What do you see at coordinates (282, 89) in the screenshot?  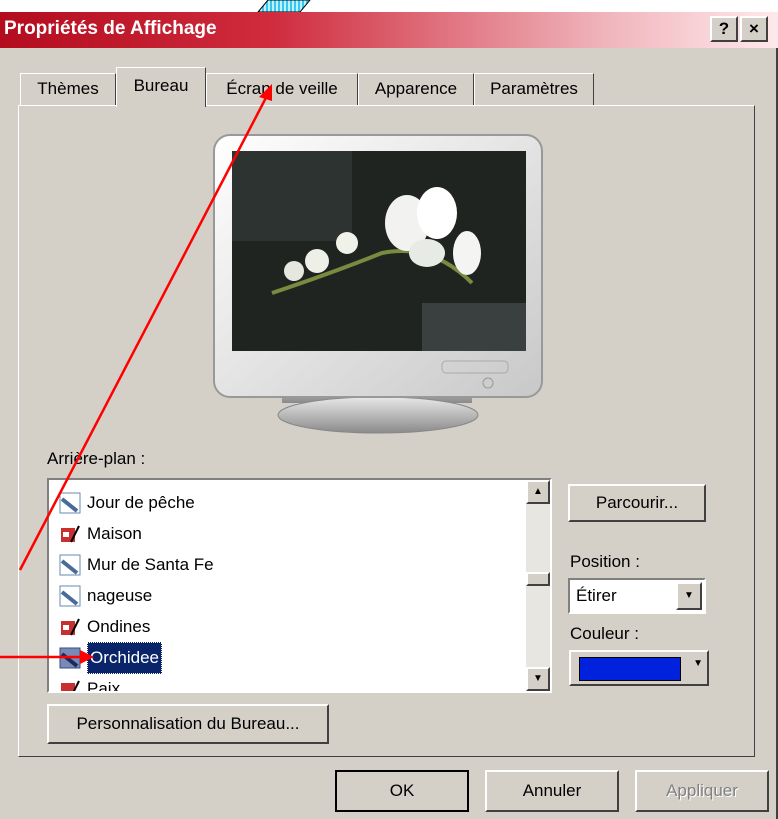 I see `tab-screensaver: Écran de veille` at bounding box center [282, 89].